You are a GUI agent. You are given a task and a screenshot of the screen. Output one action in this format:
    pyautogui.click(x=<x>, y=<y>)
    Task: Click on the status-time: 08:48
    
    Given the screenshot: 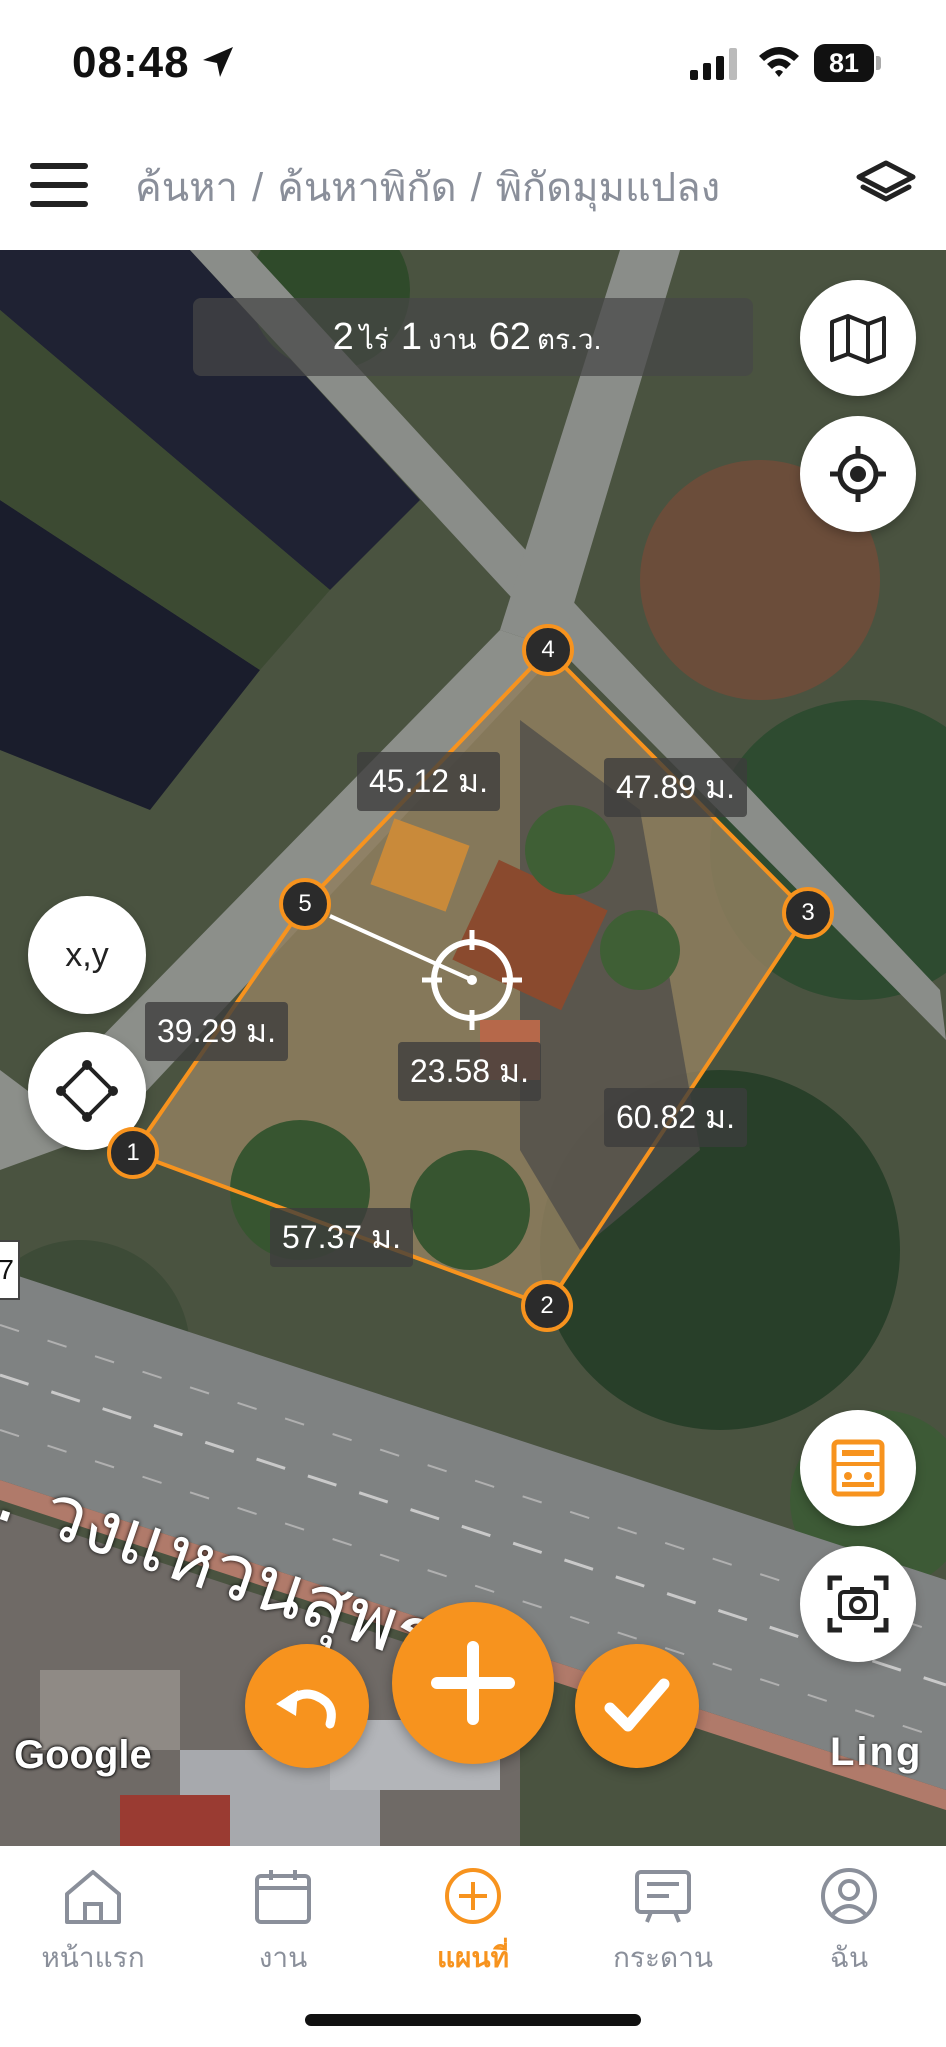 What is the action you would take?
    pyautogui.click(x=131, y=62)
    